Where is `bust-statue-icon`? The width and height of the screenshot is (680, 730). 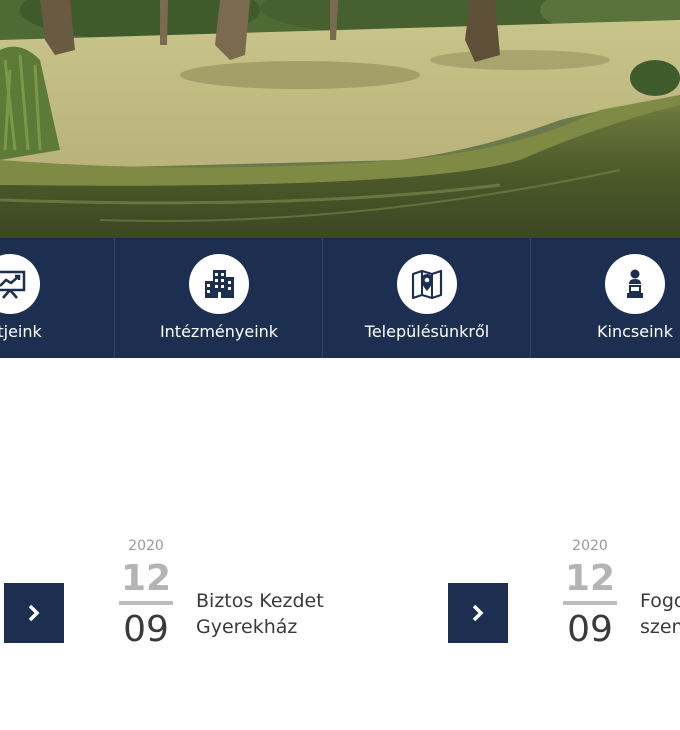
bust-statue-icon is located at coordinates (635, 284).